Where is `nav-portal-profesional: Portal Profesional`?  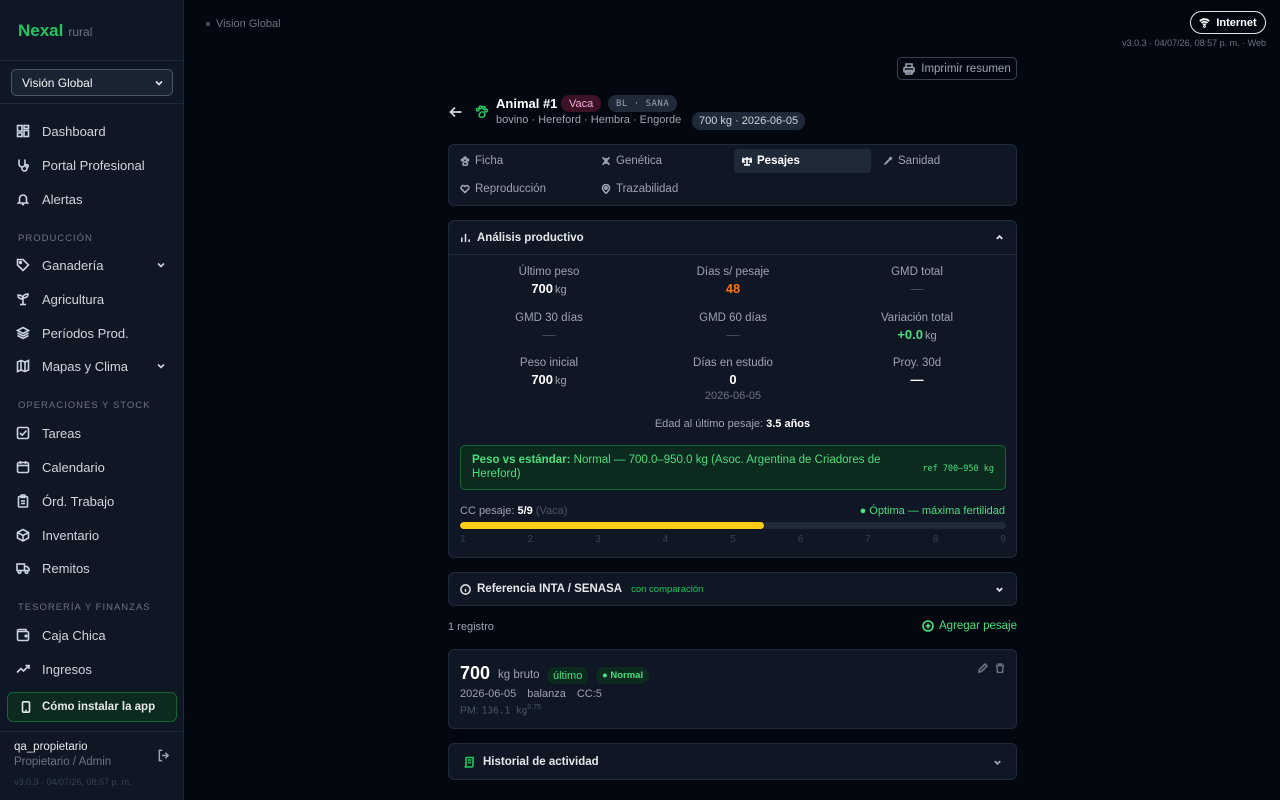 nav-portal-profesional: Portal Profesional is located at coordinates (94, 165).